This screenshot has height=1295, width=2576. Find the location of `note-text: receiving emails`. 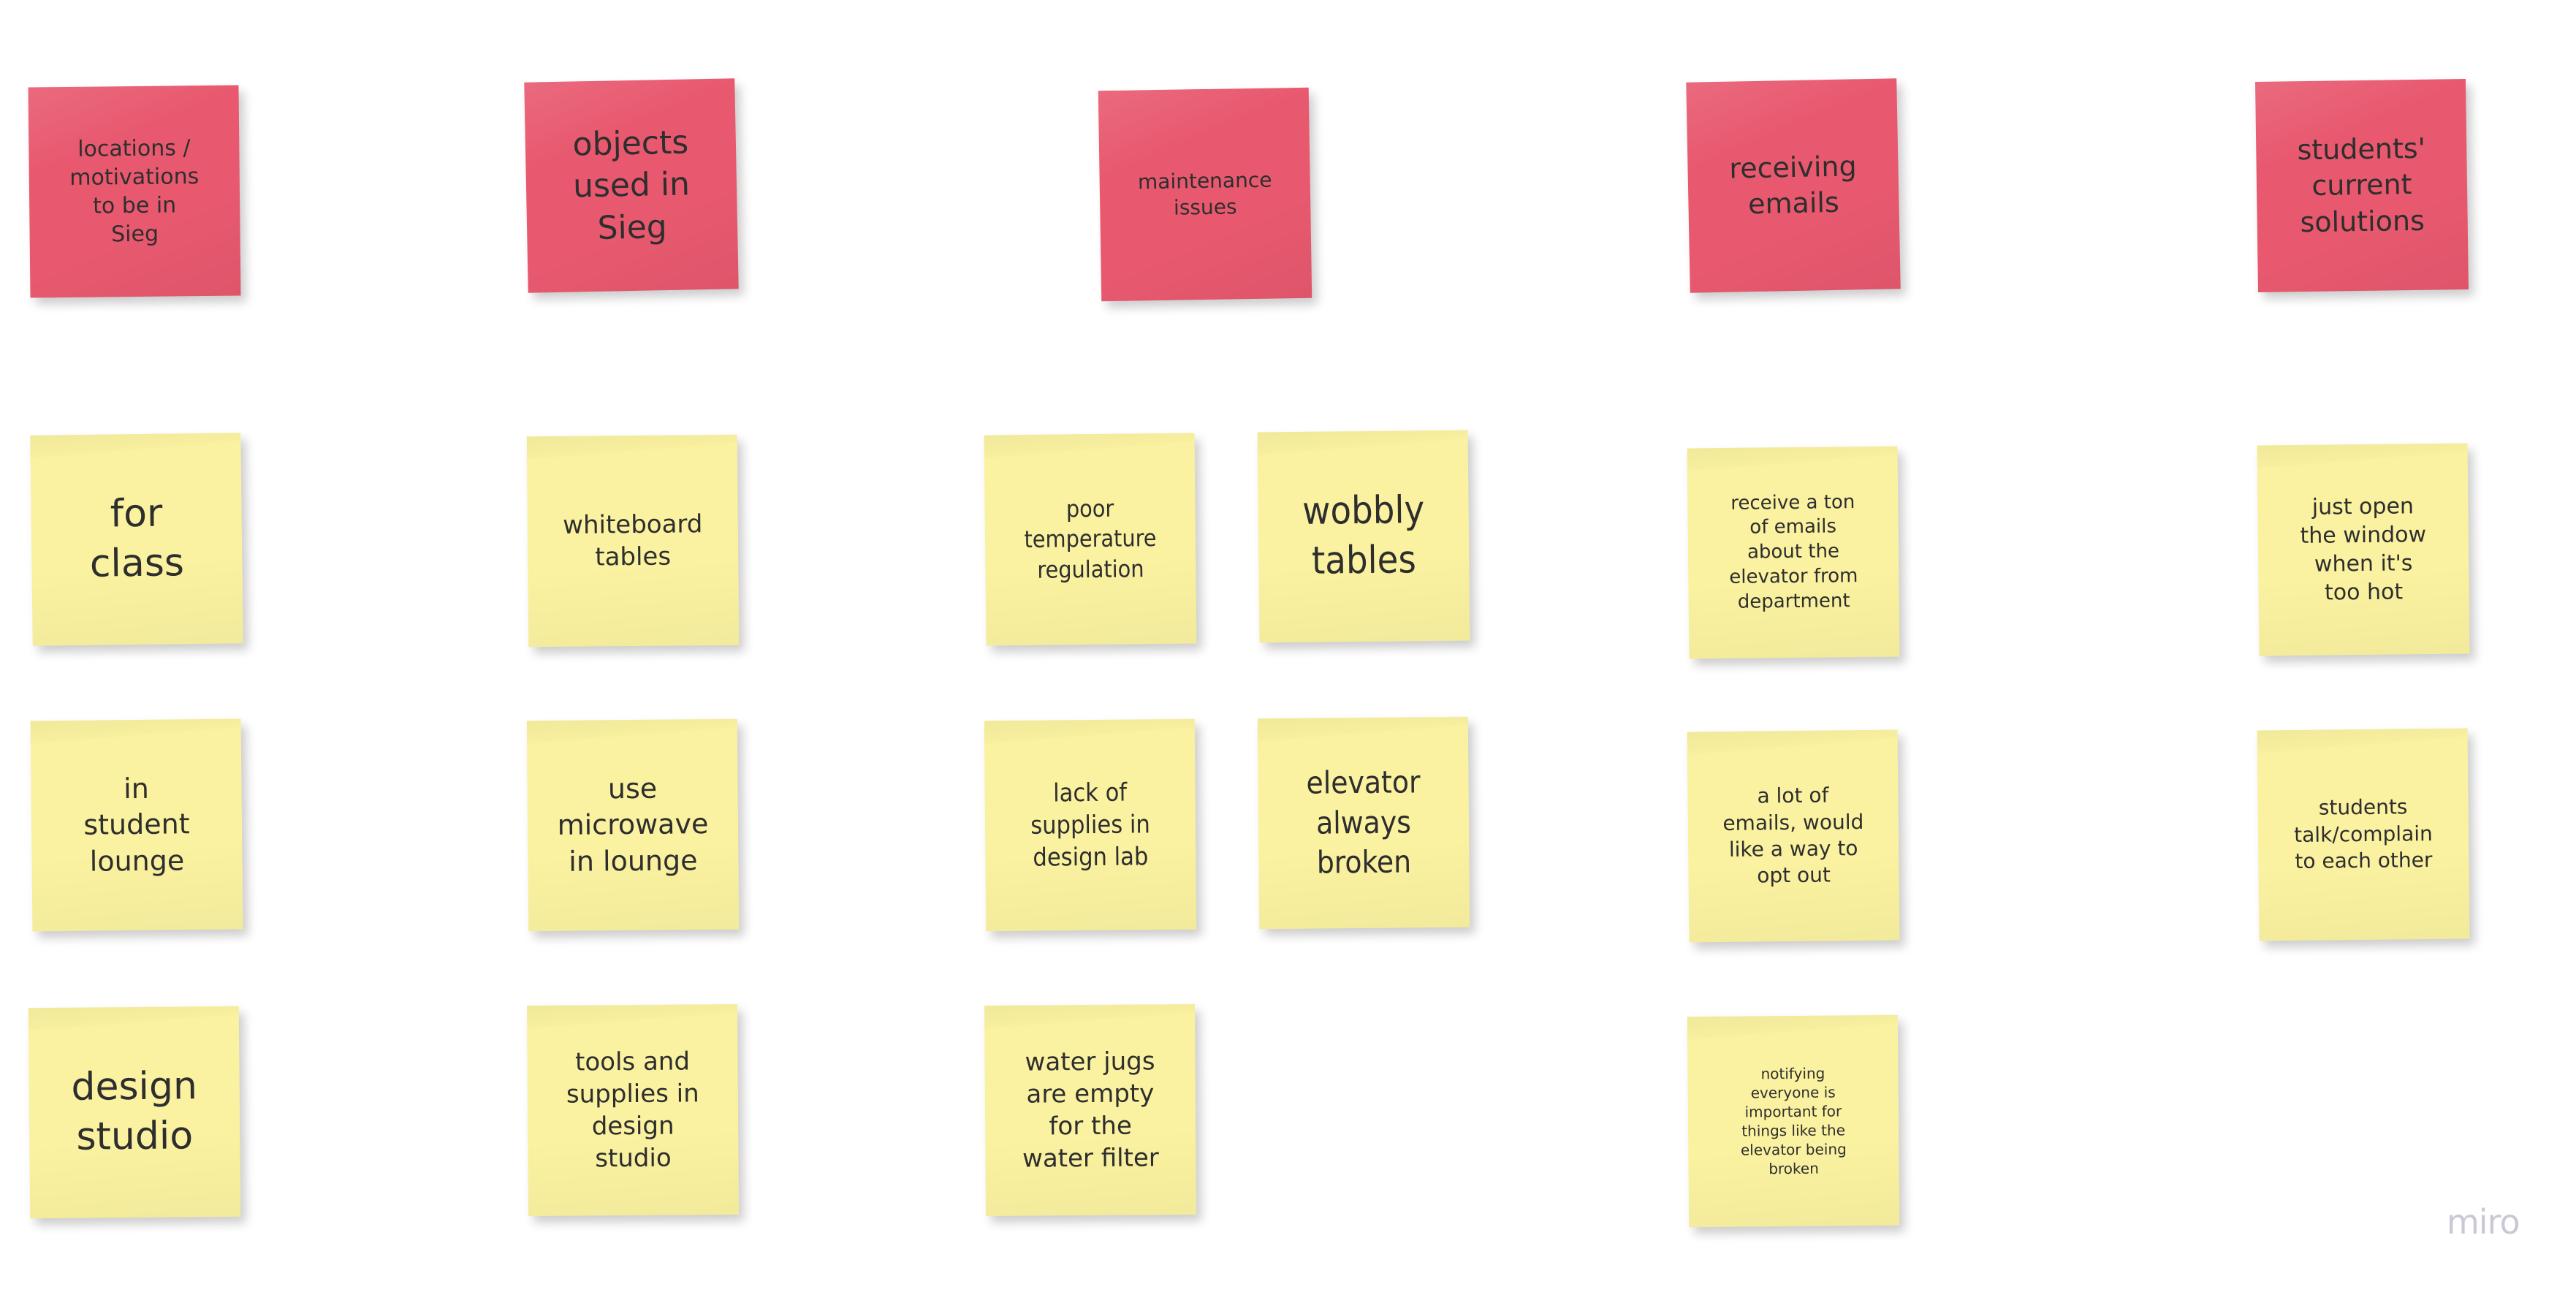

note-text: receiving emails is located at coordinates (1793, 185).